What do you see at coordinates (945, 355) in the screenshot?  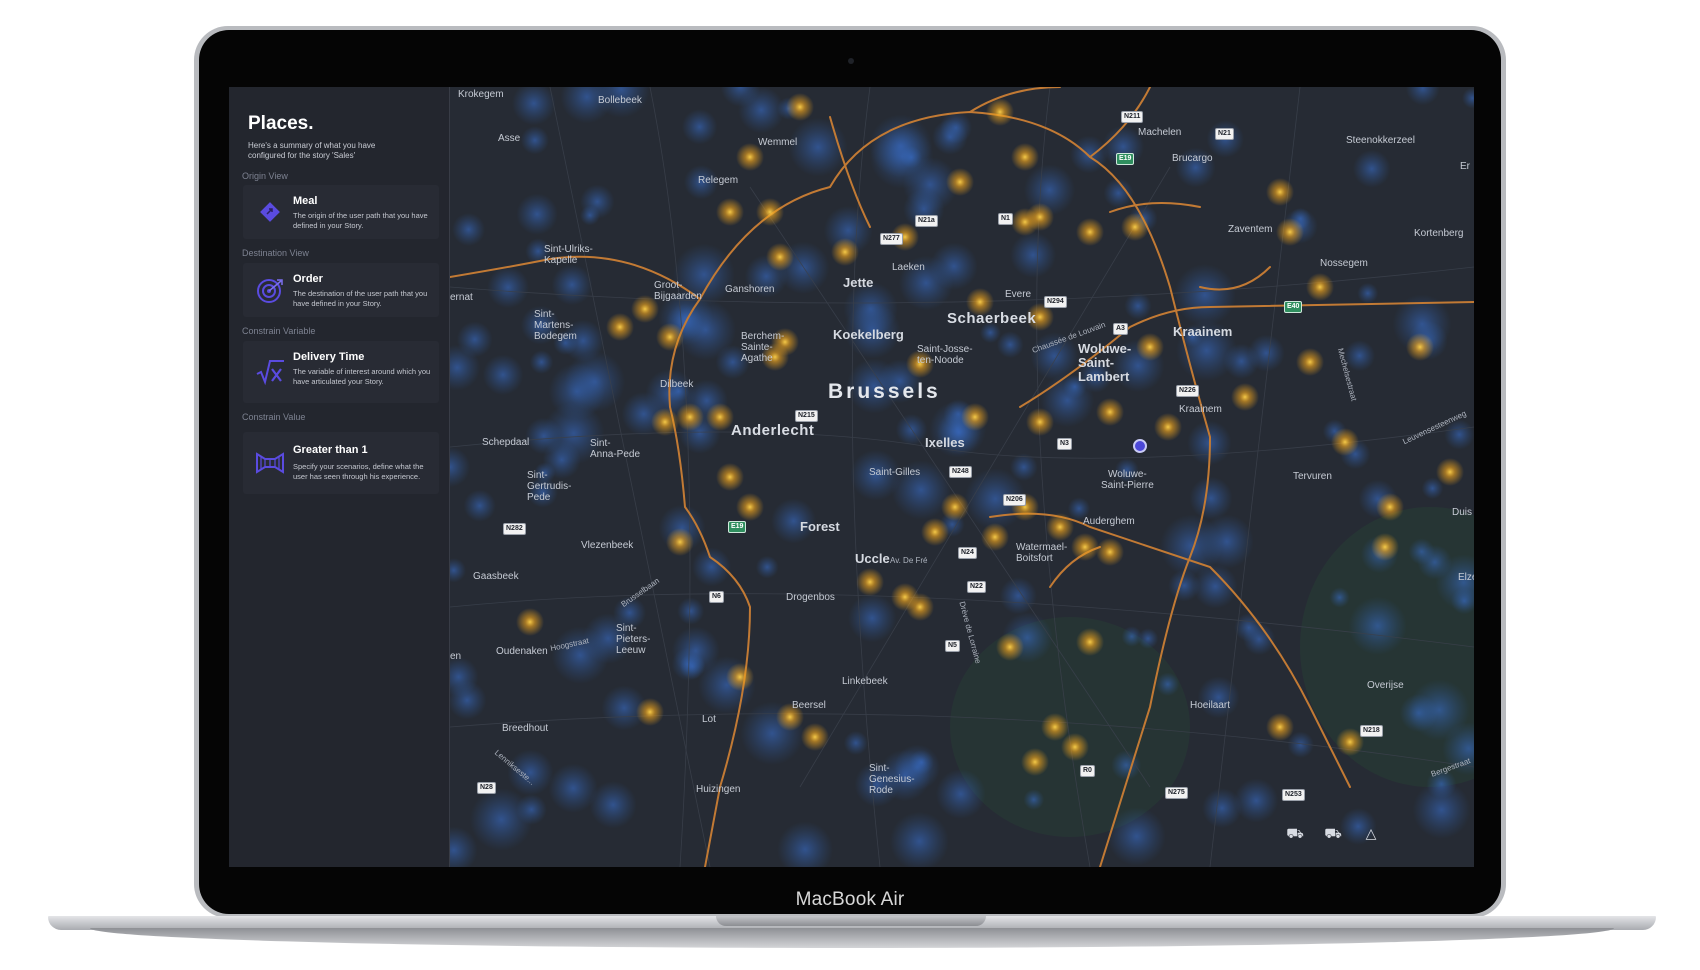 I see `place-label: Saint-Josse- ten-Noode` at bounding box center [945, 355].